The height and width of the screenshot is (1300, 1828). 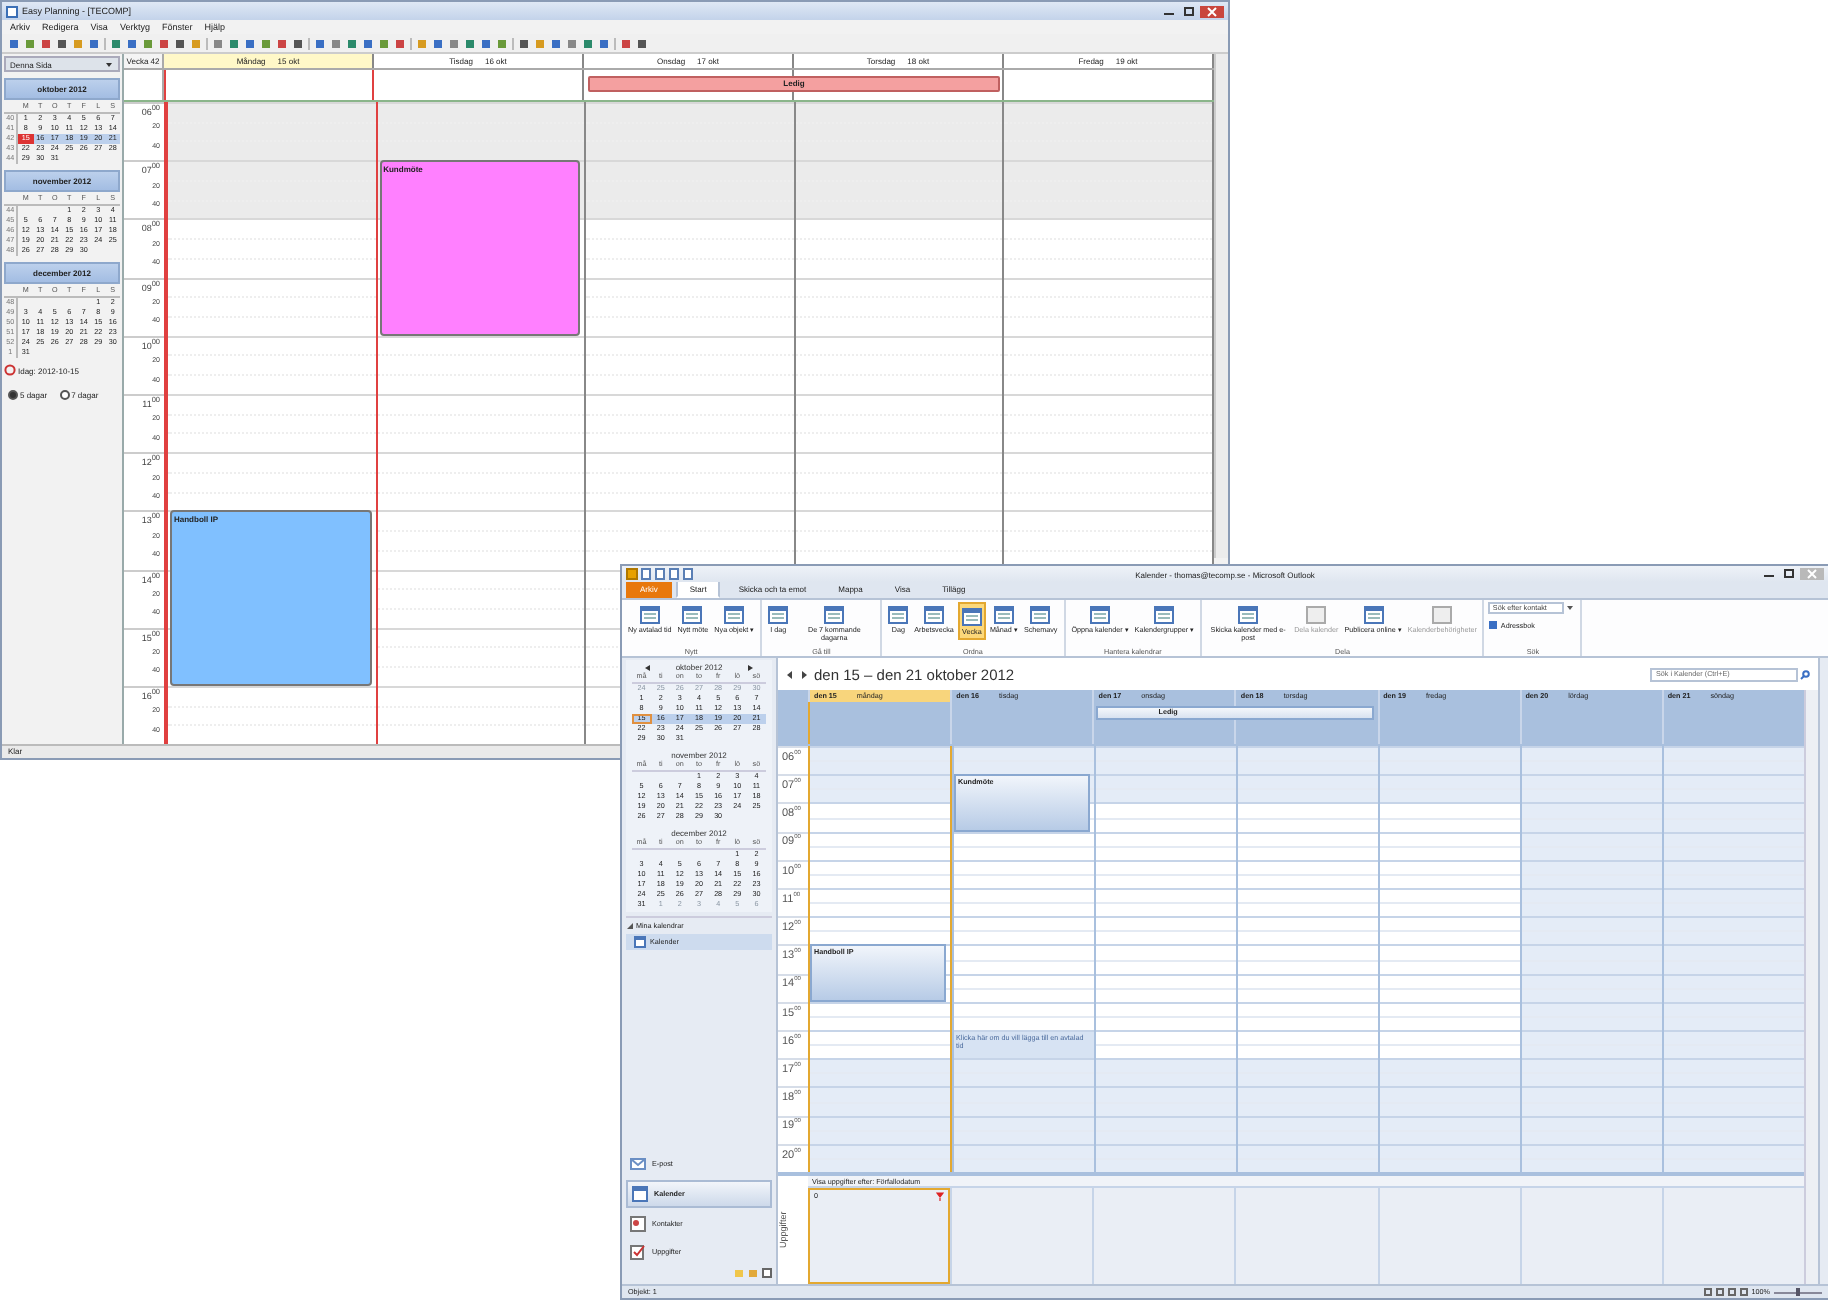 I want to click on search-icon, so click(x=1805, y=674).